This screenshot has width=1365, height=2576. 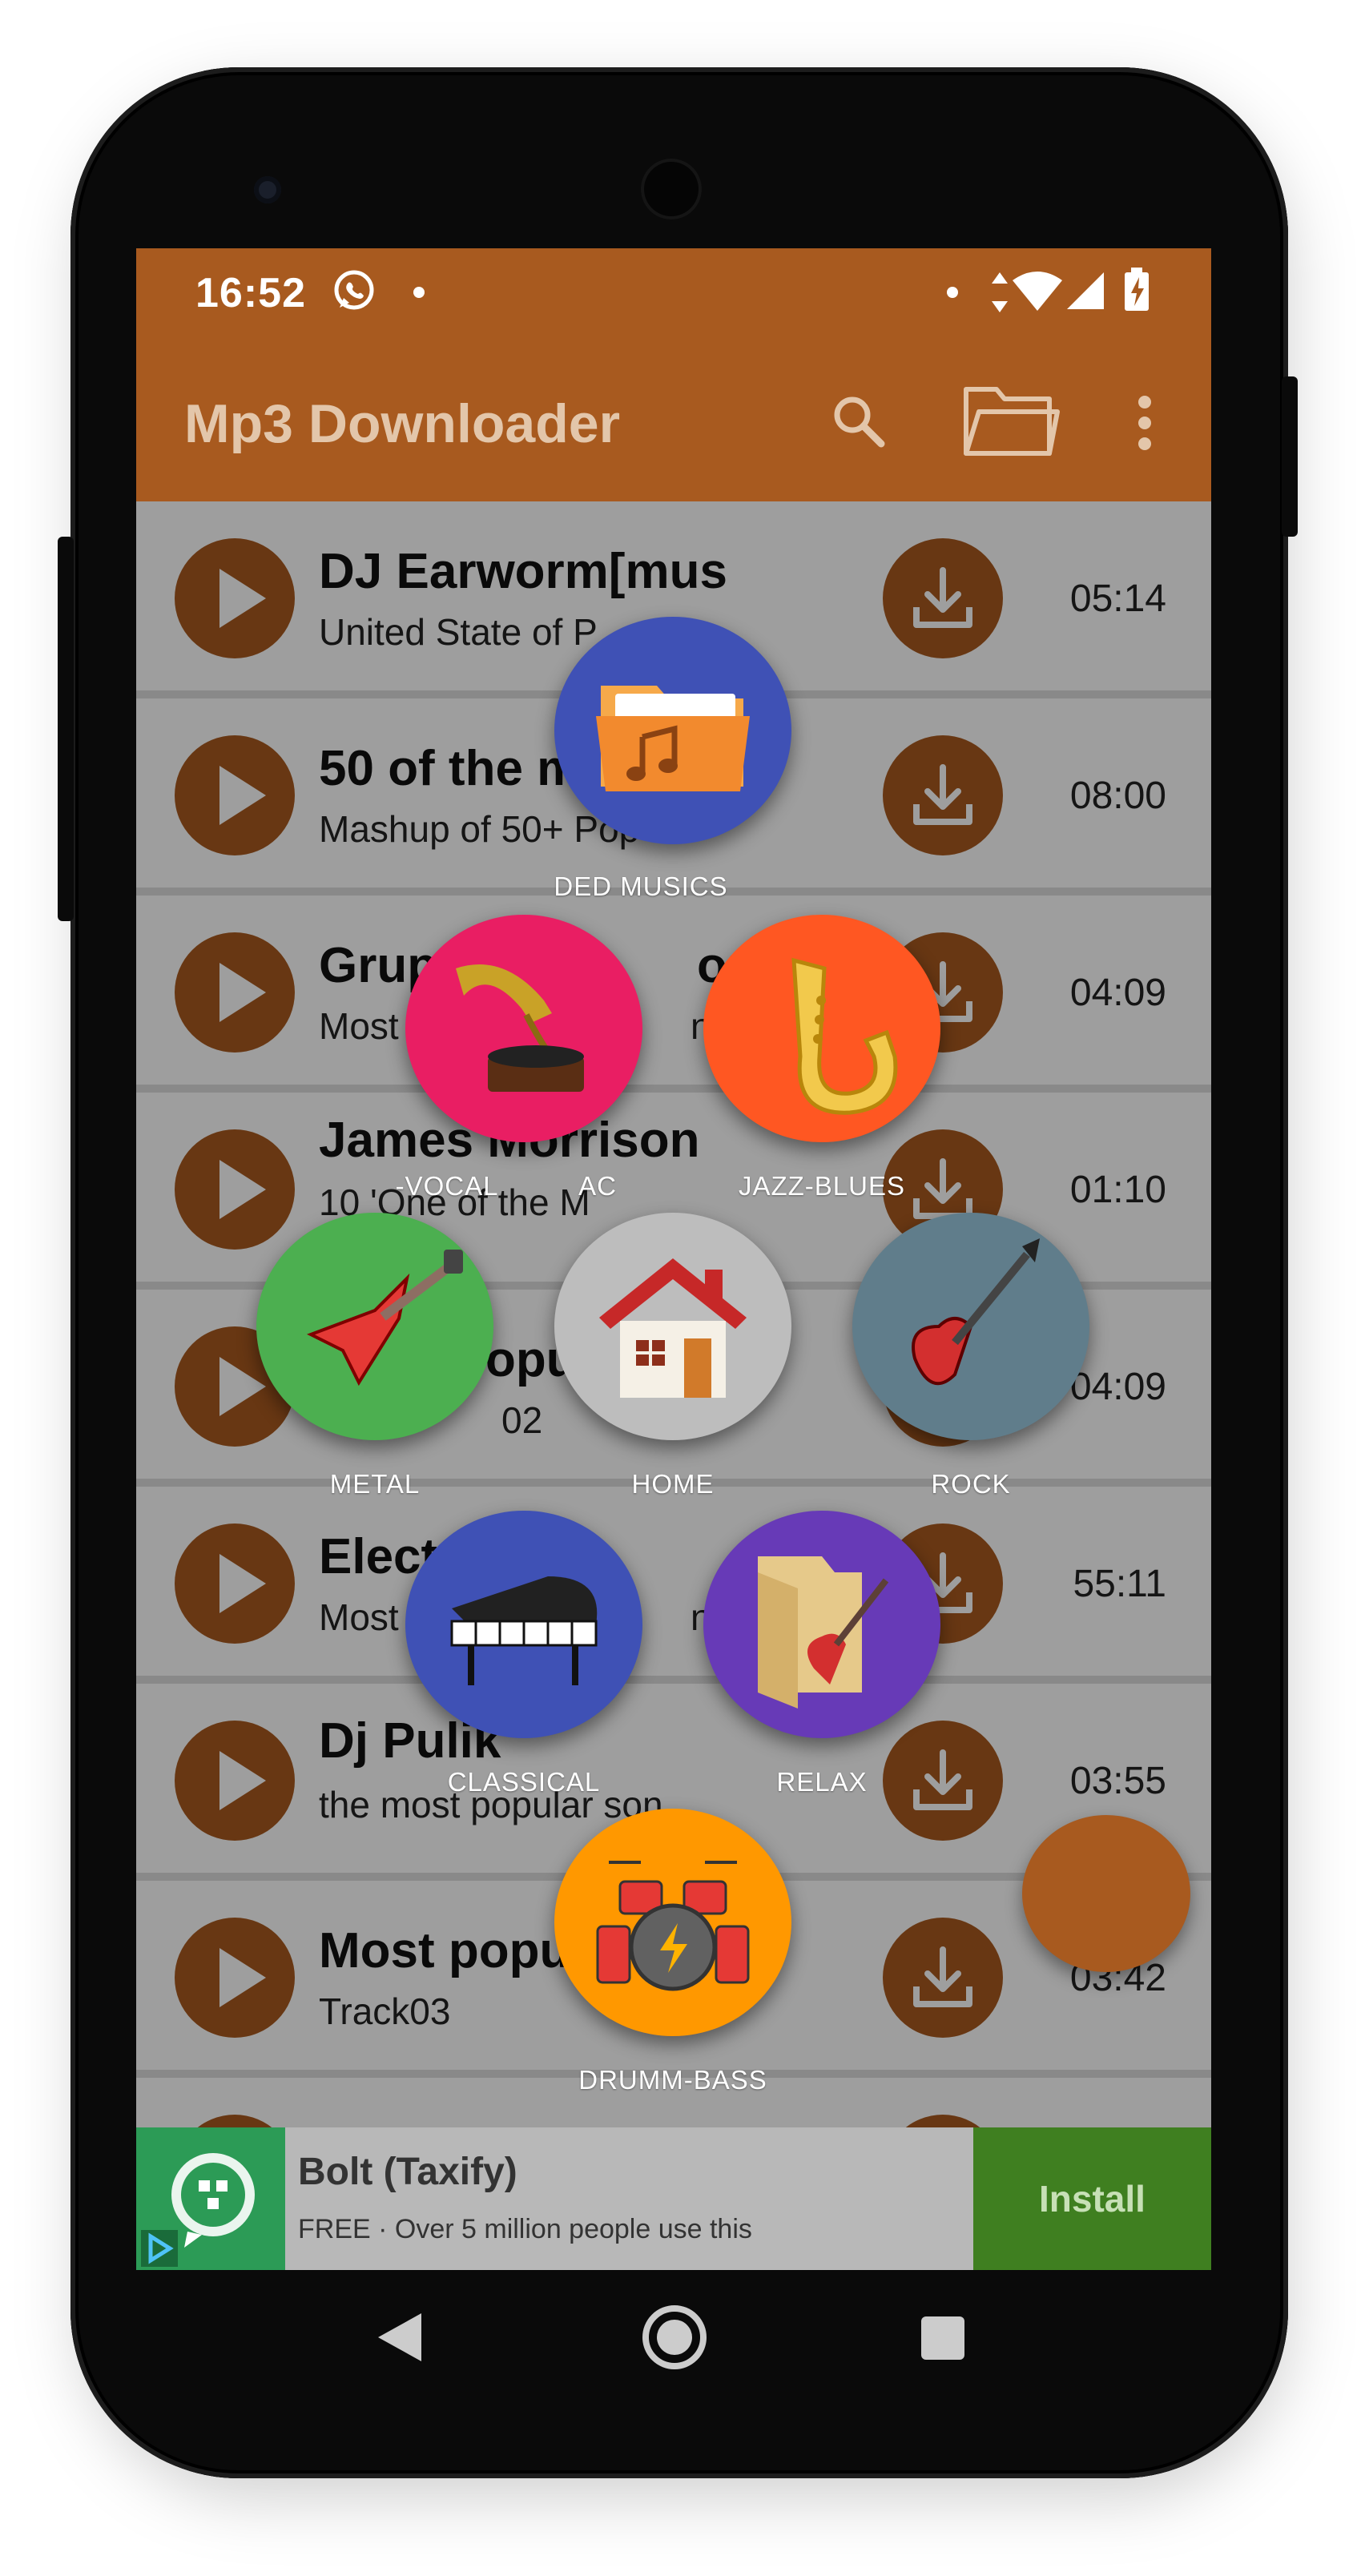 I want to click on navigation-bar, so click(x=673, y=2338).